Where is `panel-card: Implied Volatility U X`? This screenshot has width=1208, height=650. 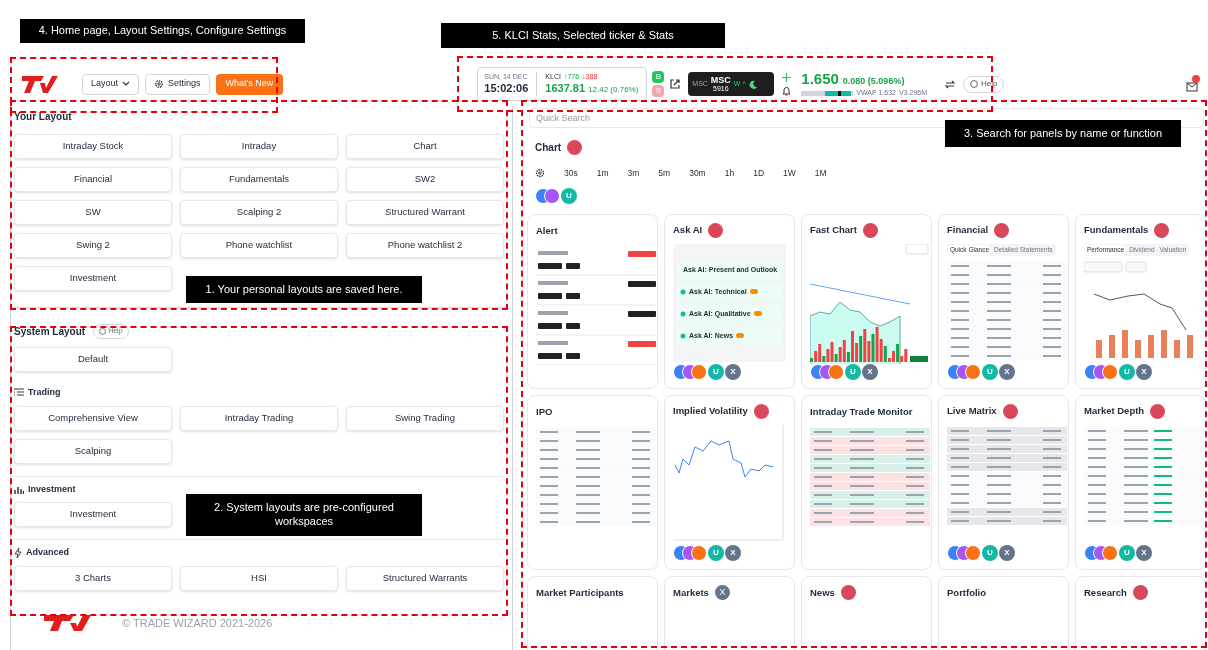
panel-card: Implied Volatility U X is located at coordinates (729, 482).